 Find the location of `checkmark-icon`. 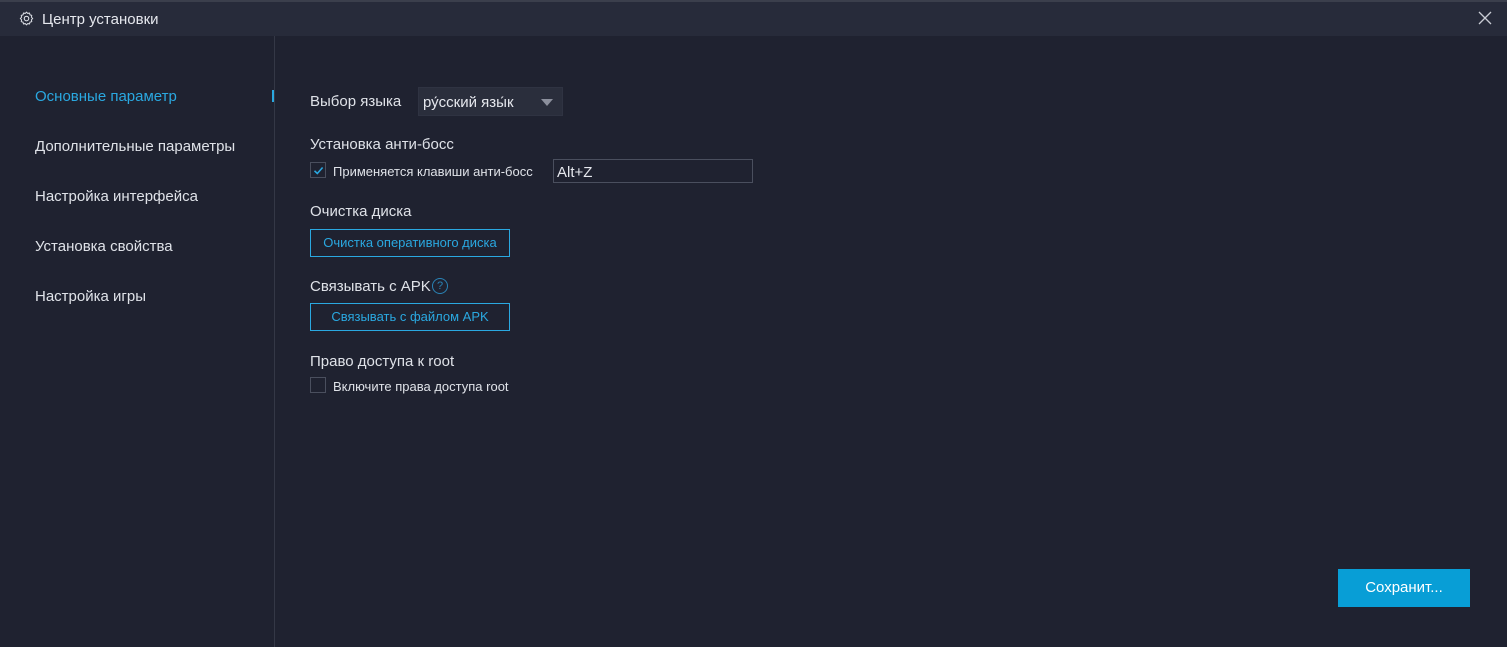

checkmark-icon is located at coordinates (318, 170).